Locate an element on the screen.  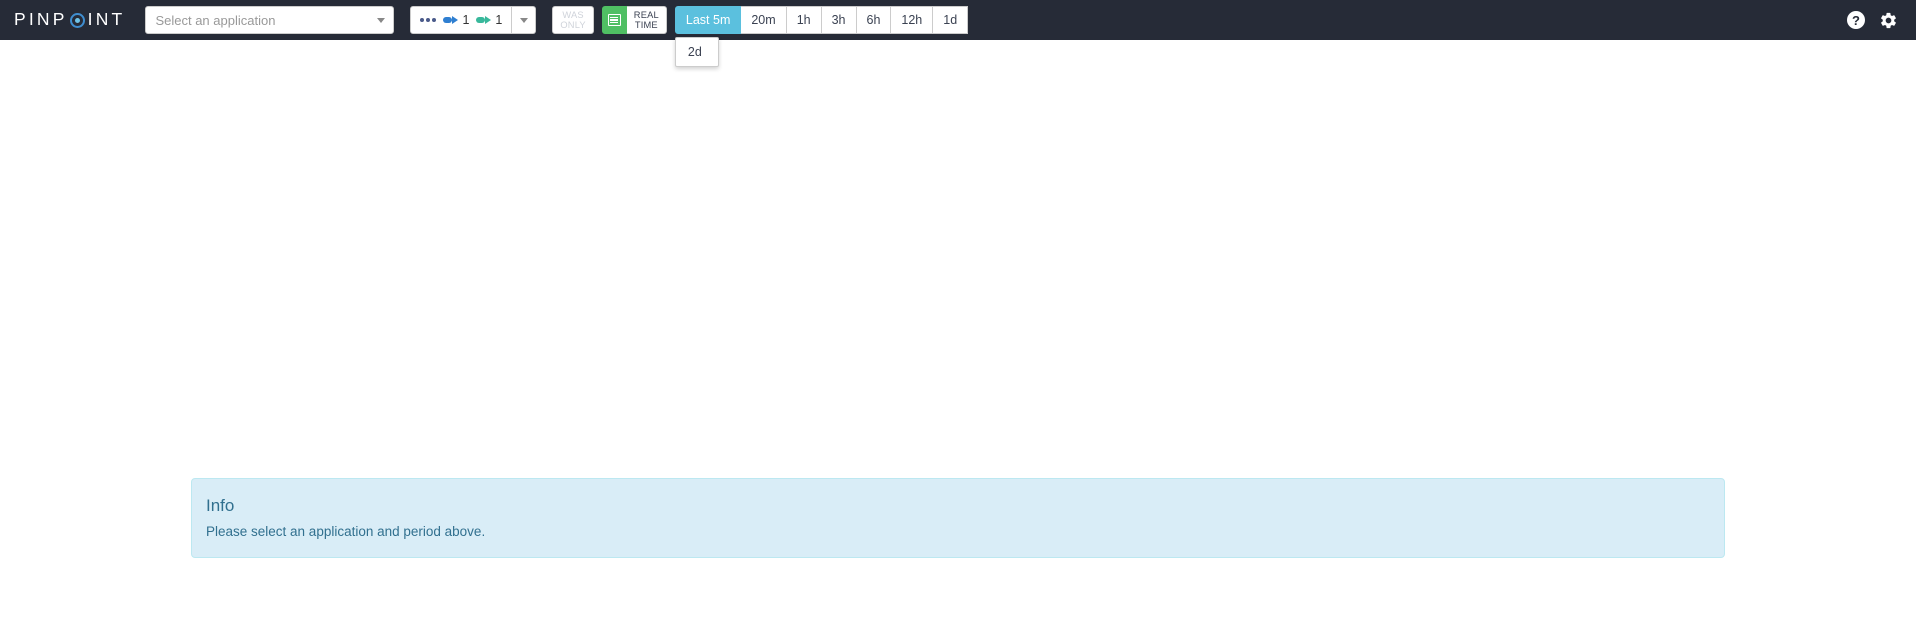
logo-text-part1: PINP is located at coordinates (41, 19).